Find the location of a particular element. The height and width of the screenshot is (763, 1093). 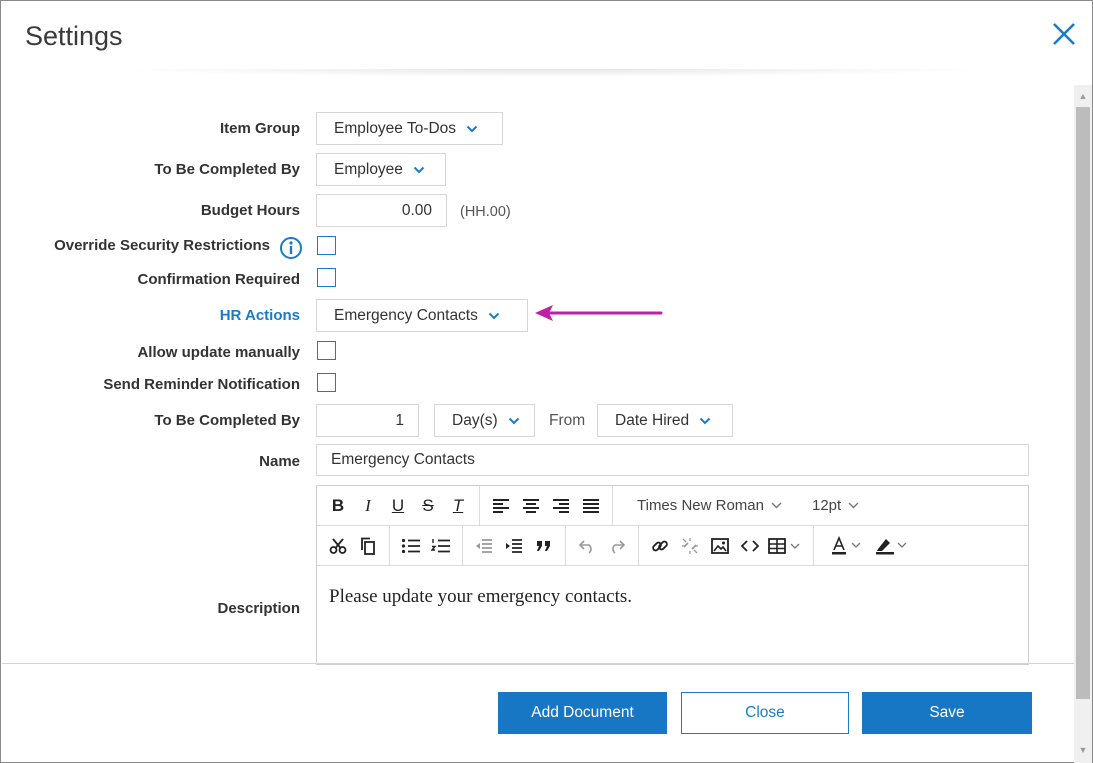

completed-by-value: Employee is located at coordinates (368, 169).